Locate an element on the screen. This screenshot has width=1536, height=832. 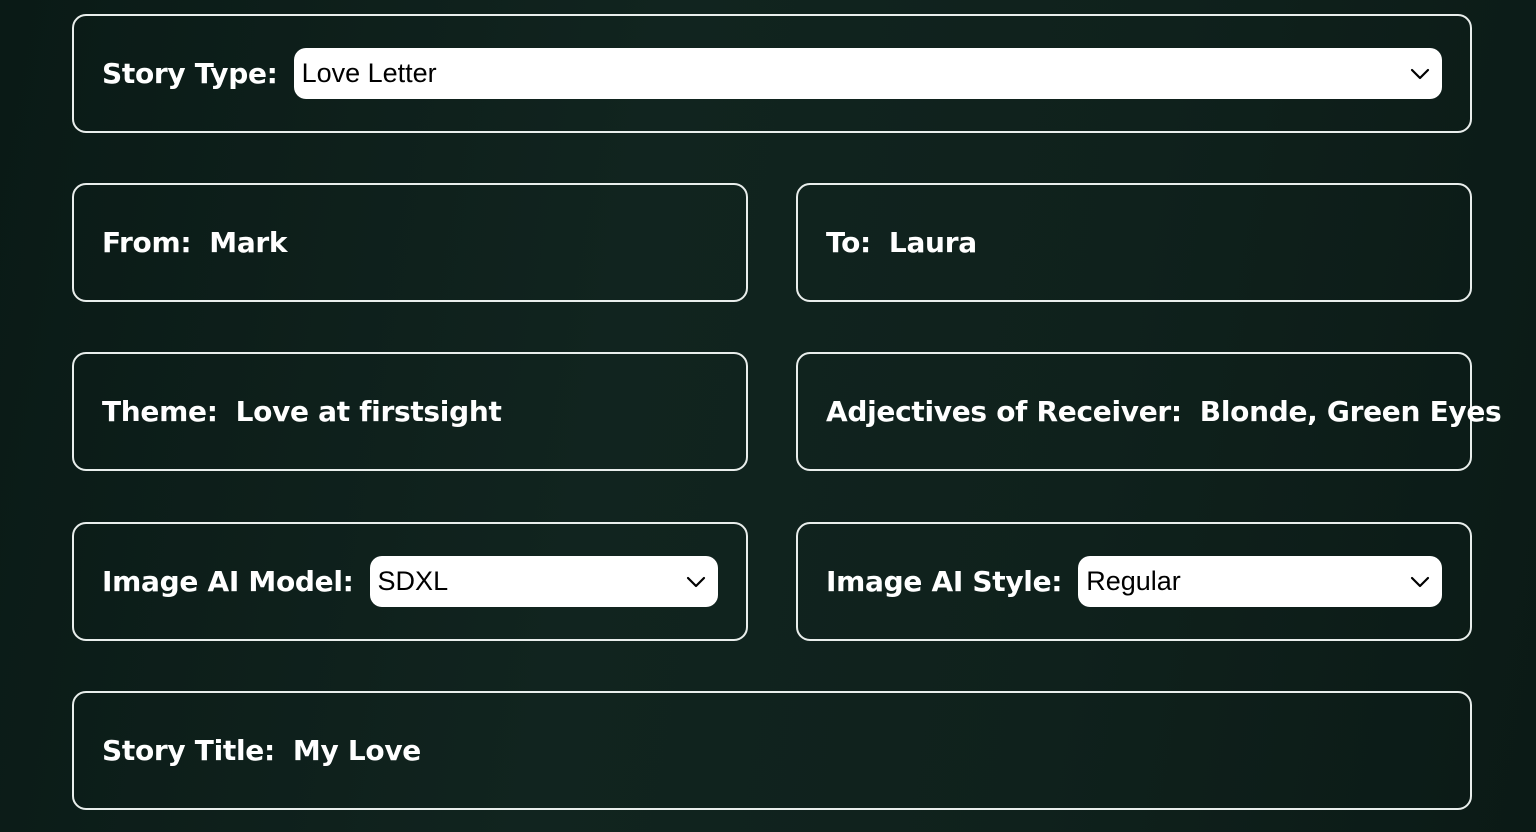
story-title-input: My Love is located at coordinates (357, 750).